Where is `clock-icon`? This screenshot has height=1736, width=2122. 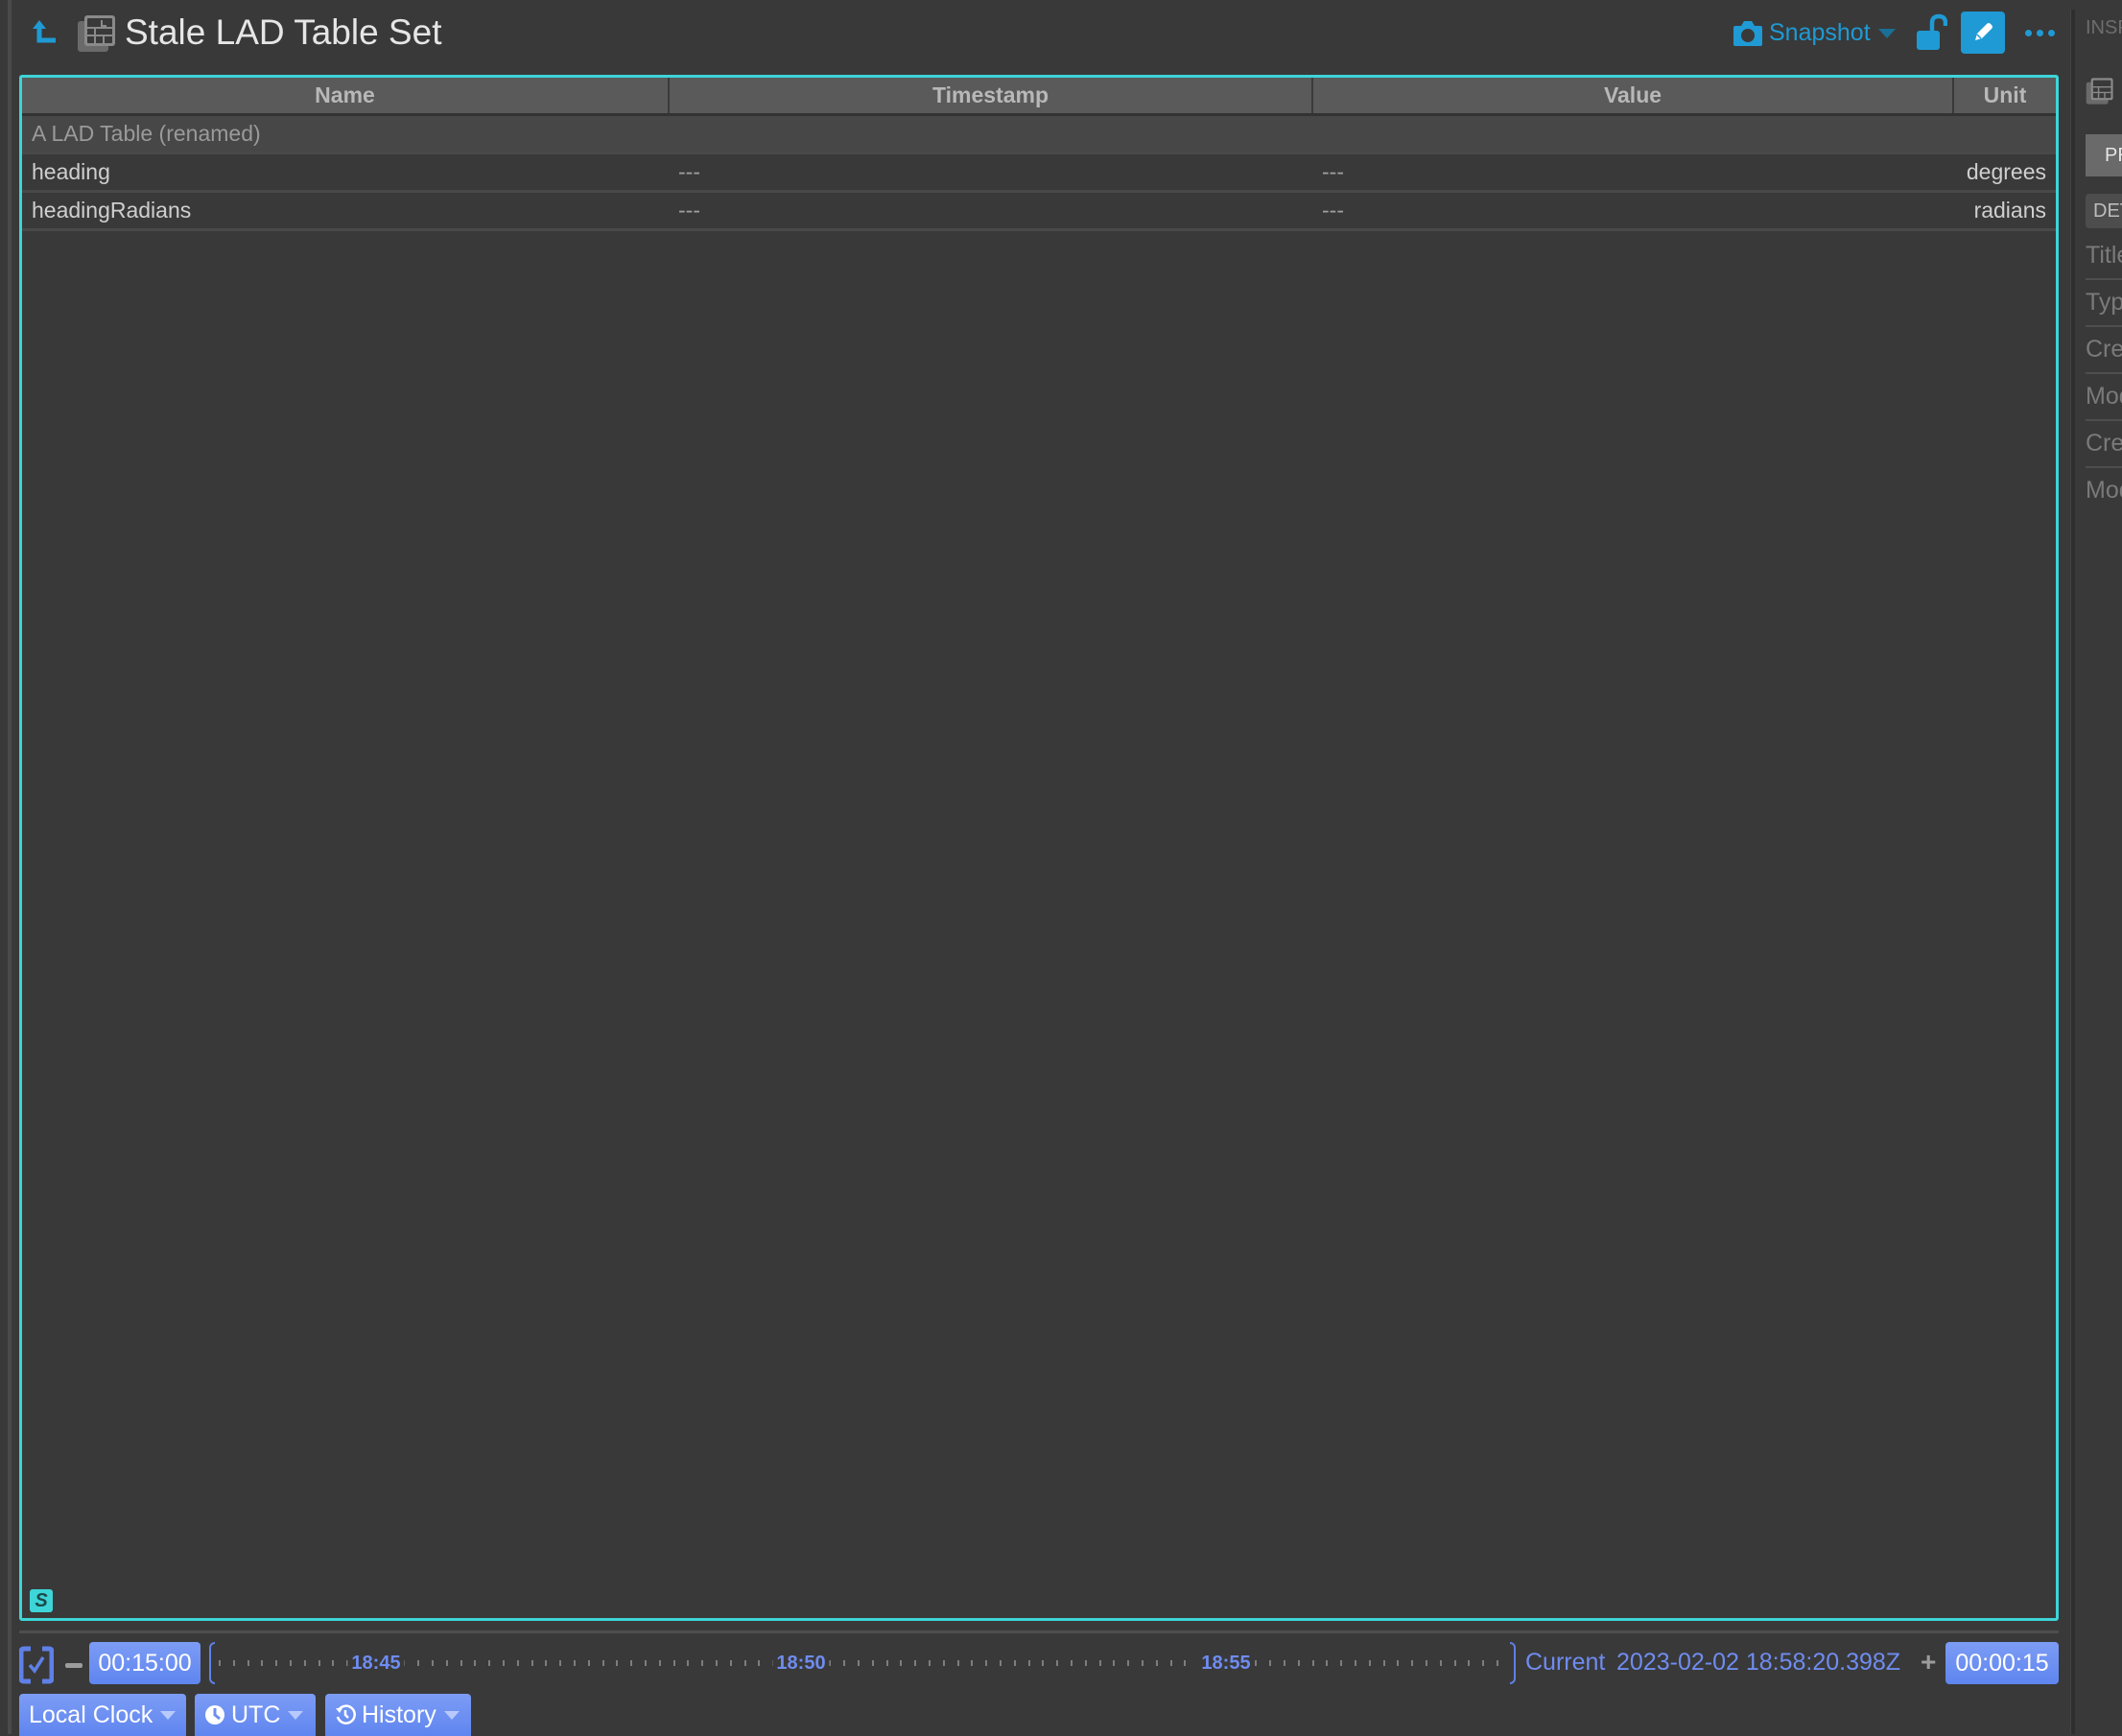
clock-icon is located at coordinates (214, 1714).